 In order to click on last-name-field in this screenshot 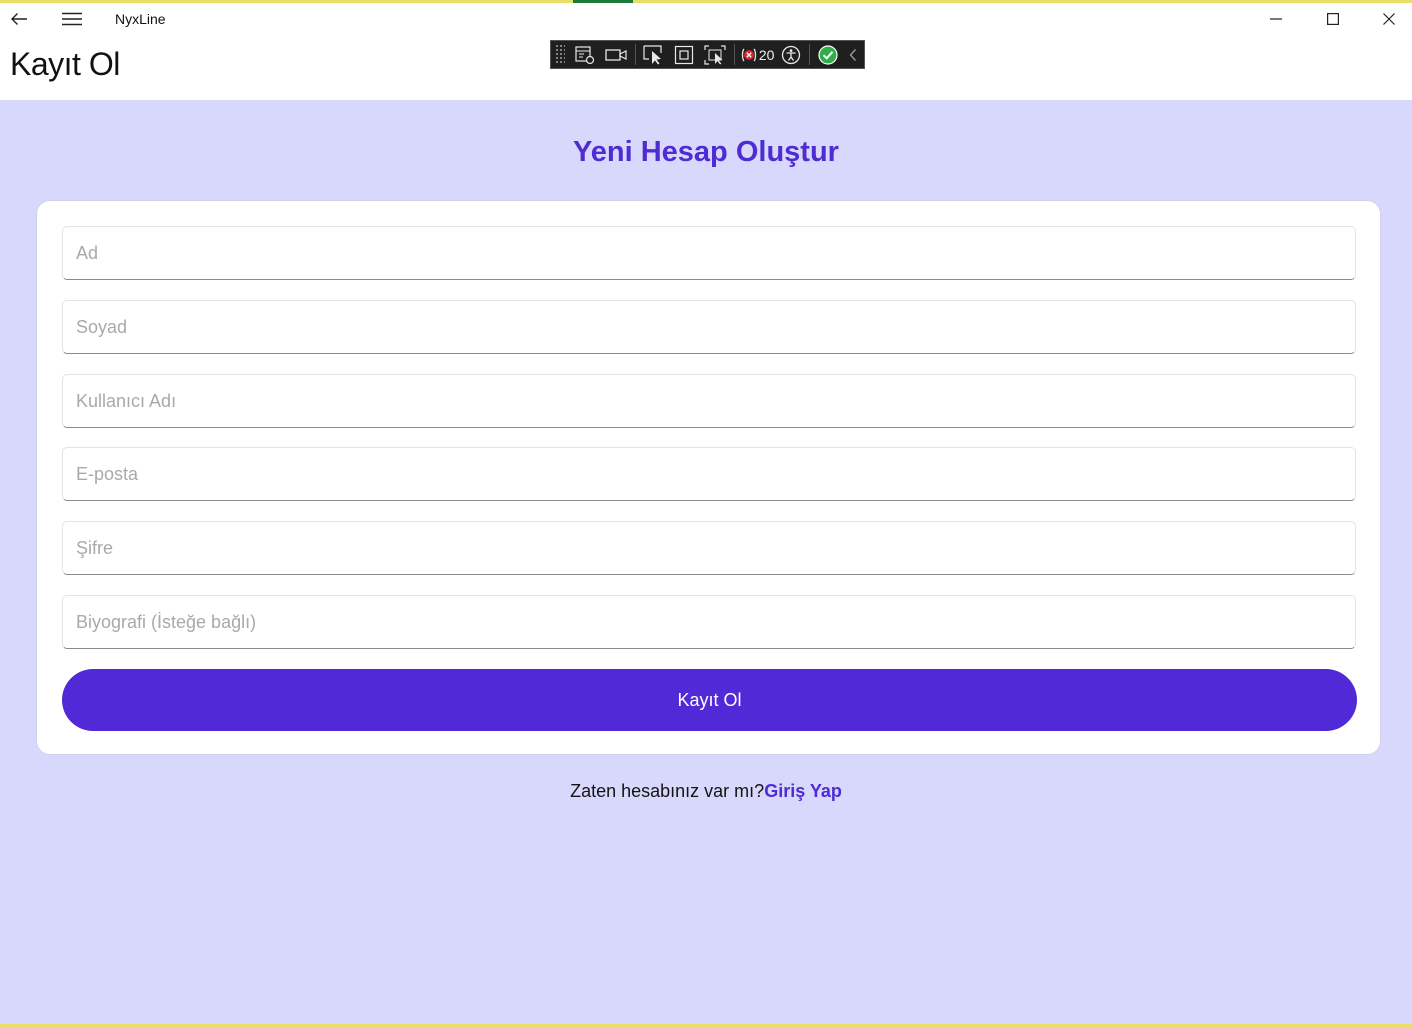, I will do `click(709, 327)`.